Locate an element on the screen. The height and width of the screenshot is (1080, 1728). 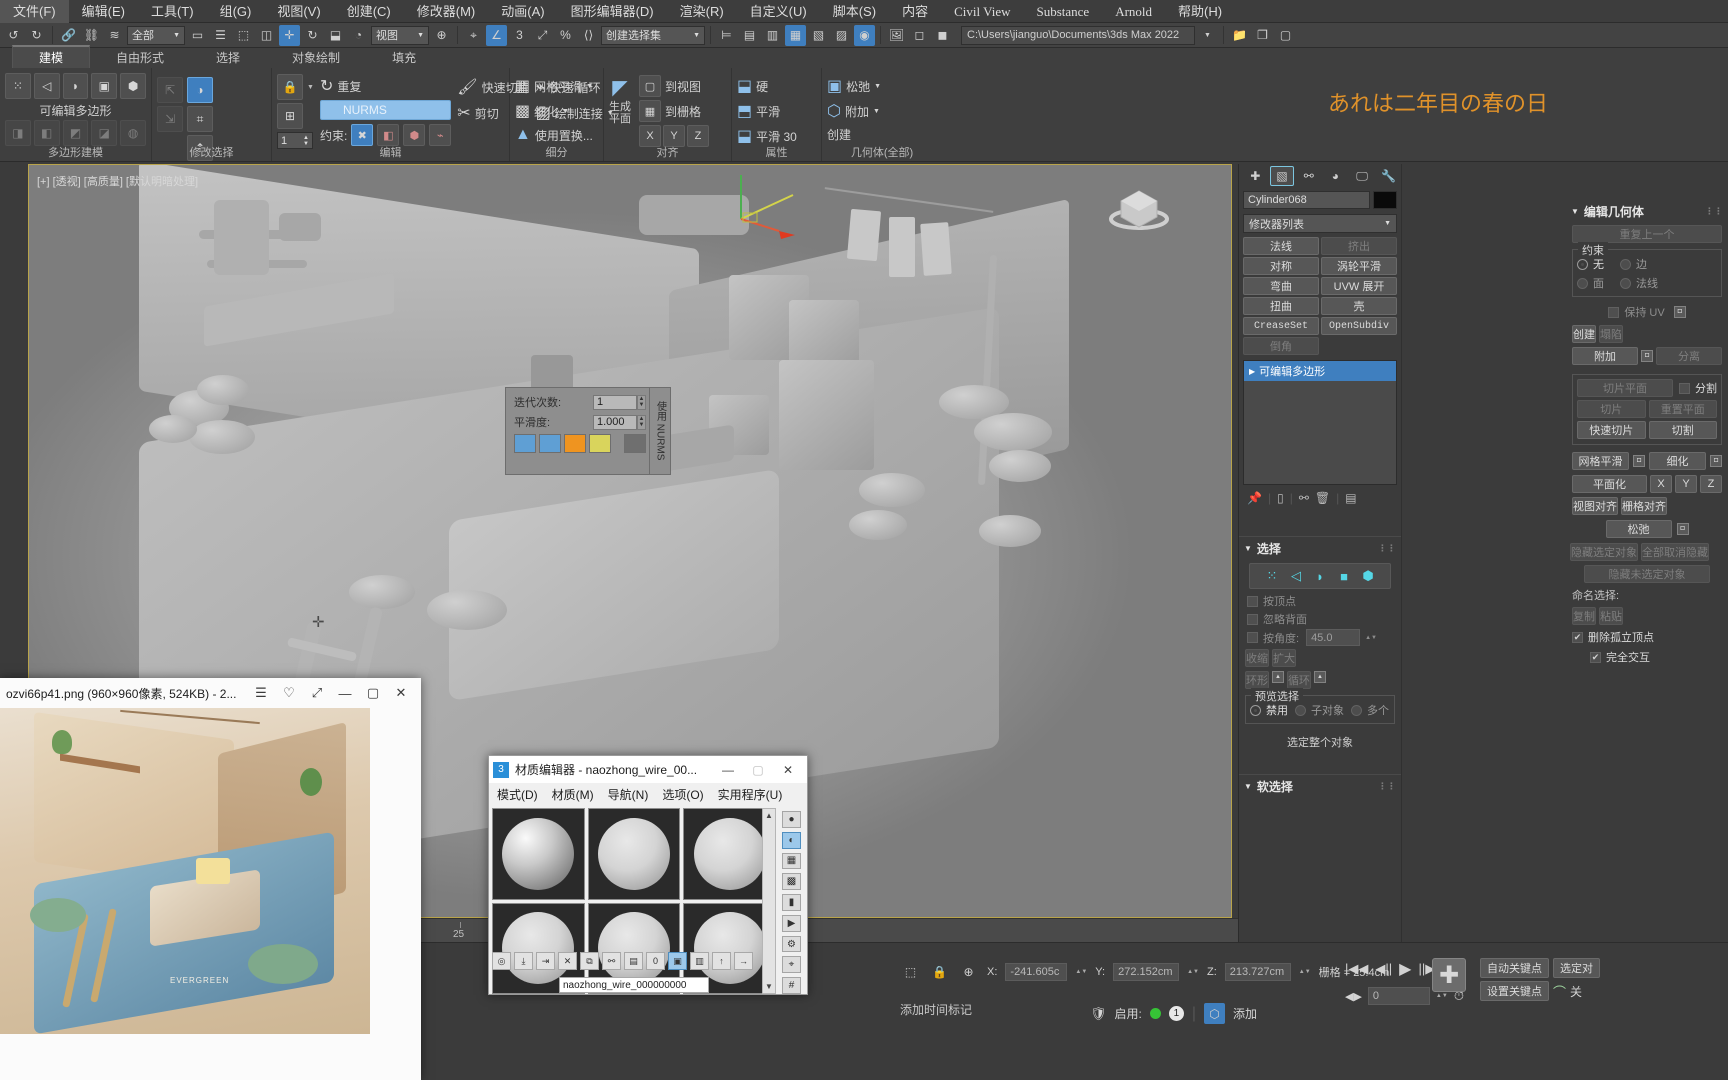
constraint-face-icon: ⬢ is located at coordinates (414, 135).